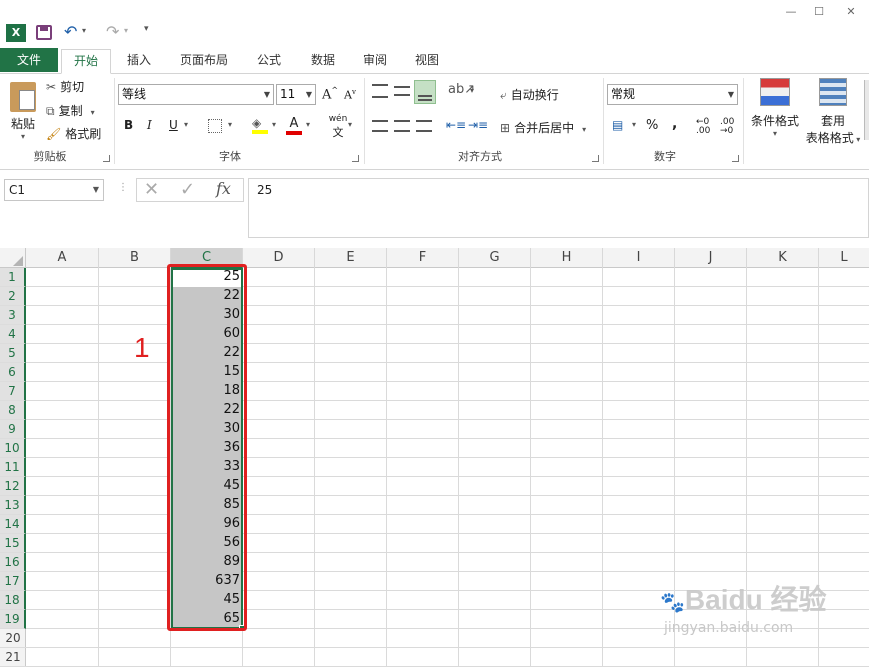  Describe the element at coordinates (711, 258) in the screenshot. I see `column-header-j: J` at that location.